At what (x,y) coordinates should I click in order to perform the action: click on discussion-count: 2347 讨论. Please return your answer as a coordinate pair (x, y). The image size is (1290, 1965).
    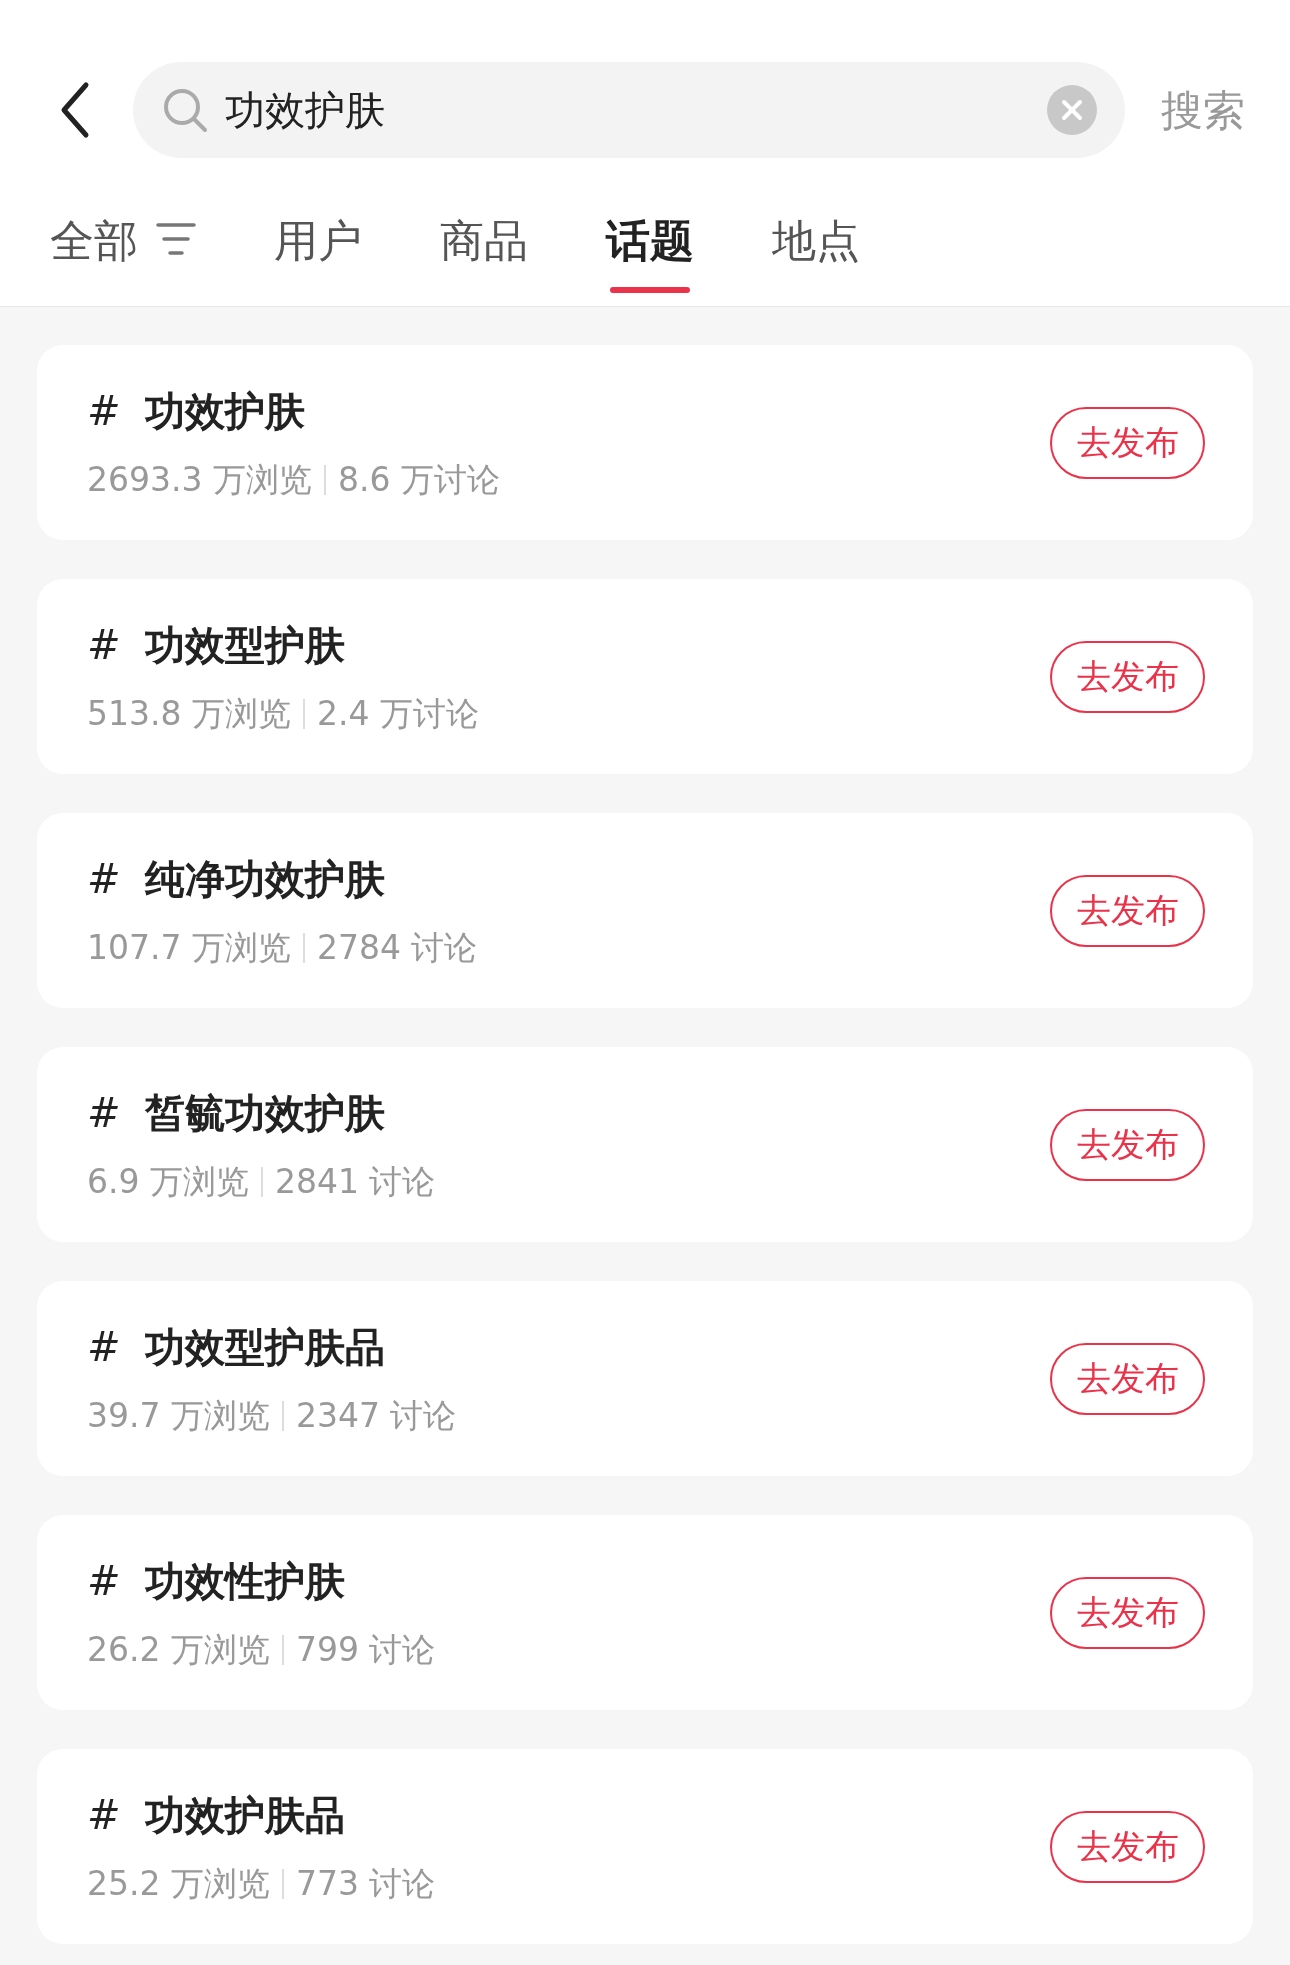
    Looking at the image, I should click on (376, 1415).